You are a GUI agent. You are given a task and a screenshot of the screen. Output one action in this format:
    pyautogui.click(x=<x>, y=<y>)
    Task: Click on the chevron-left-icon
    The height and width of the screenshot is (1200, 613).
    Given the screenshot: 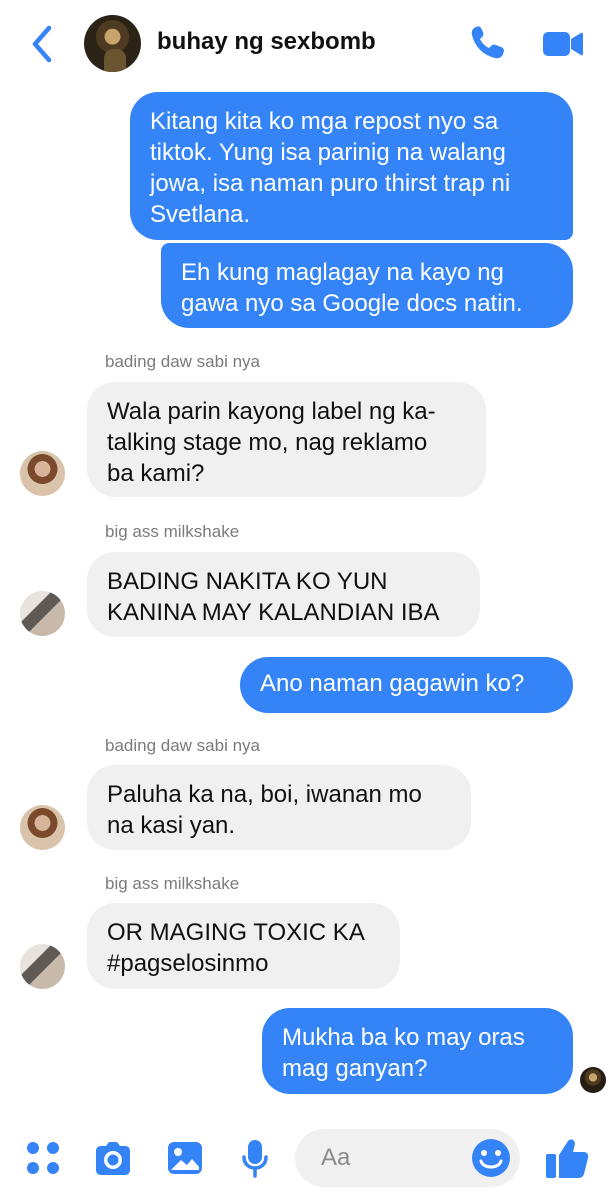 What is the action you would take?
    pyautogui.click(x=42, y=44)
    